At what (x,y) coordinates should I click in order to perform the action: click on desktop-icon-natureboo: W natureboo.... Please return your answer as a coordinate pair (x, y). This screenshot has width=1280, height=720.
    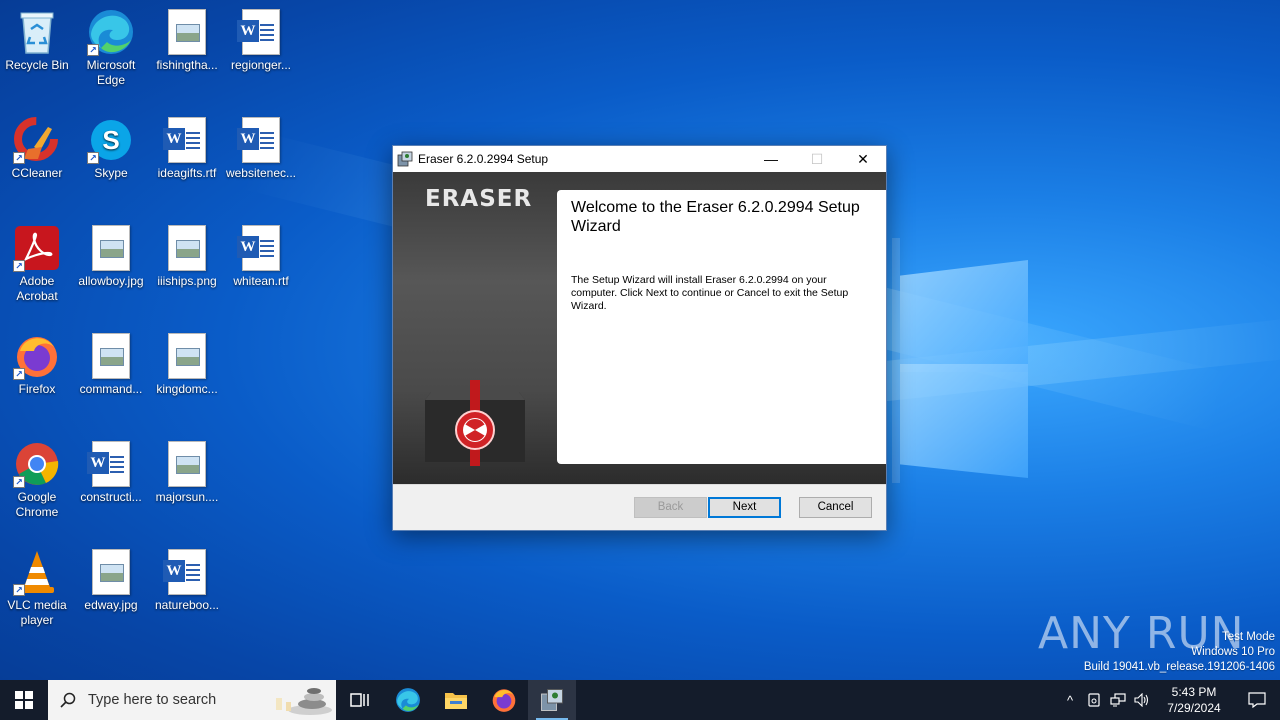
    Looking at the image, I should click on (187, 580).